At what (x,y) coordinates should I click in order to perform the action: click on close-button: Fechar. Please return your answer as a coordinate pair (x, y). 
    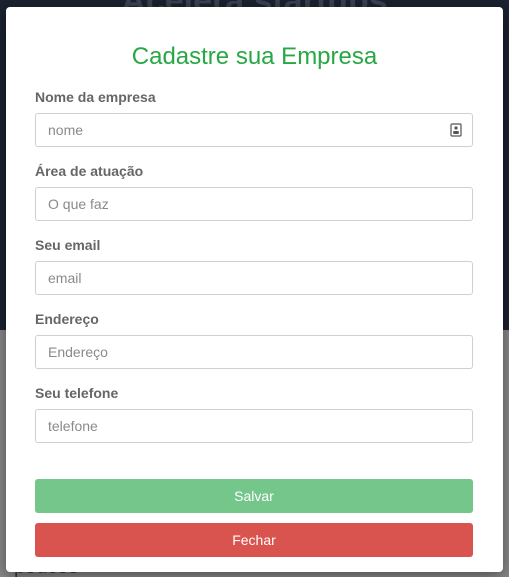
    Looking at the image, I should click on (254, 540).